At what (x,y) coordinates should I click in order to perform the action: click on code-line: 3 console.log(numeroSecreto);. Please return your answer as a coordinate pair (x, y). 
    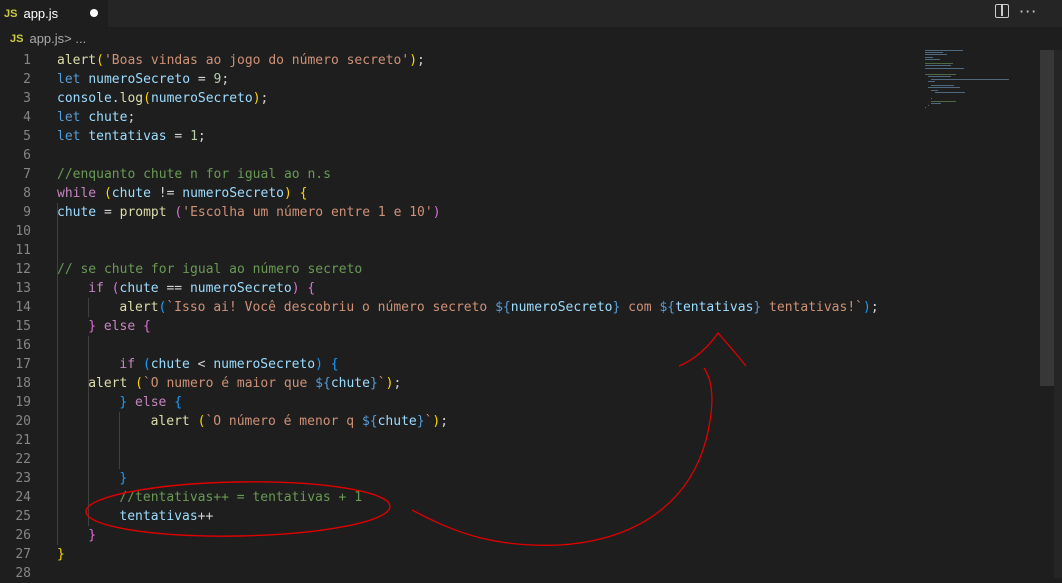
    Looking at the image, I should click on (450, 98).